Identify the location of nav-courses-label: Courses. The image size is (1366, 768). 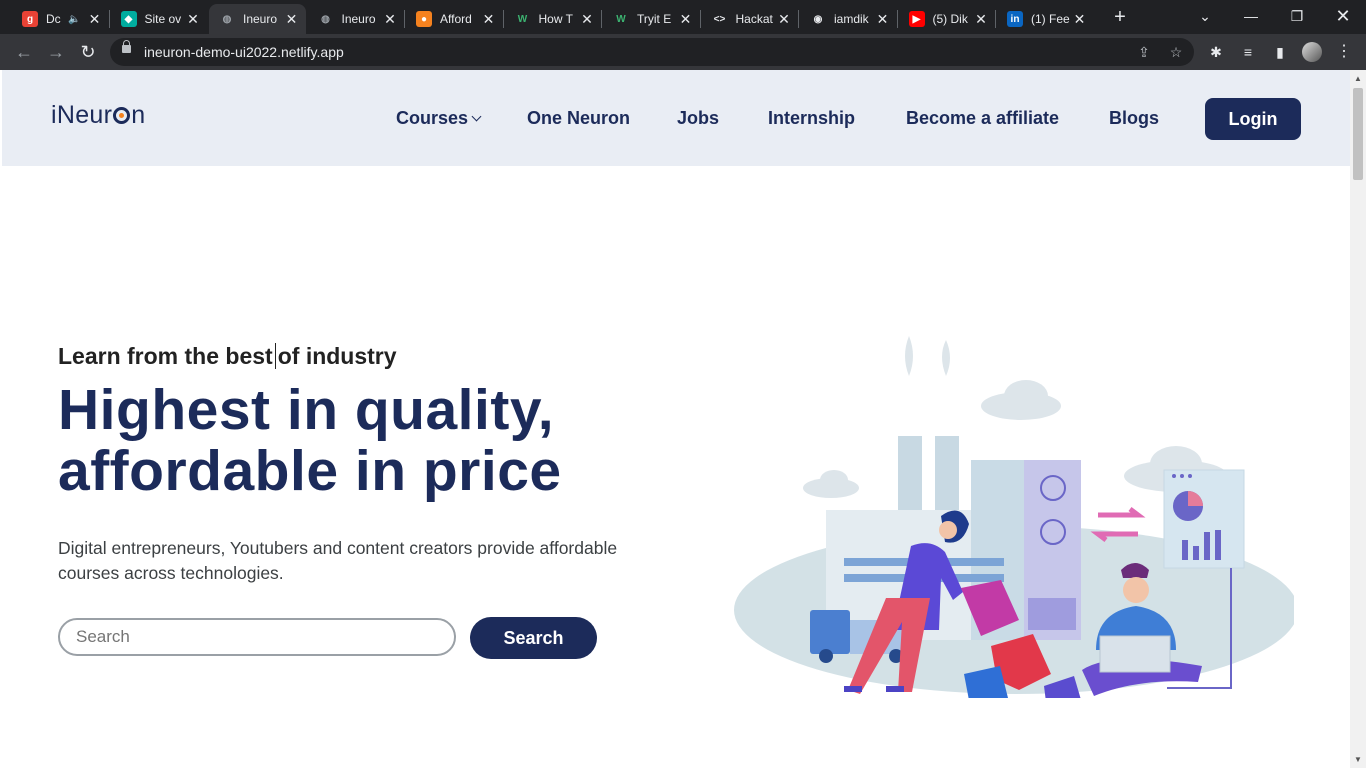
(432, 118).